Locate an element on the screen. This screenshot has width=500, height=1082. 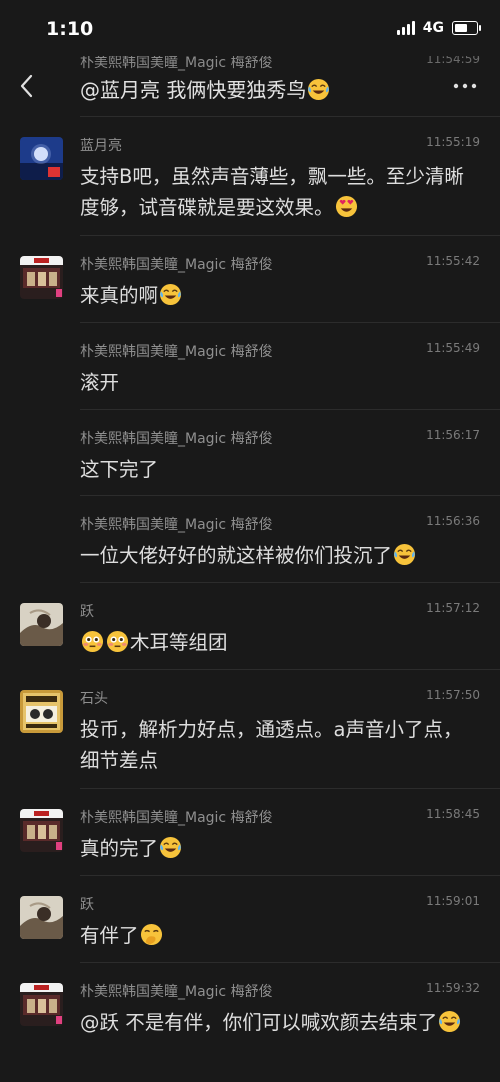
message-text: 滚开 is located at coordinates (100, 382).